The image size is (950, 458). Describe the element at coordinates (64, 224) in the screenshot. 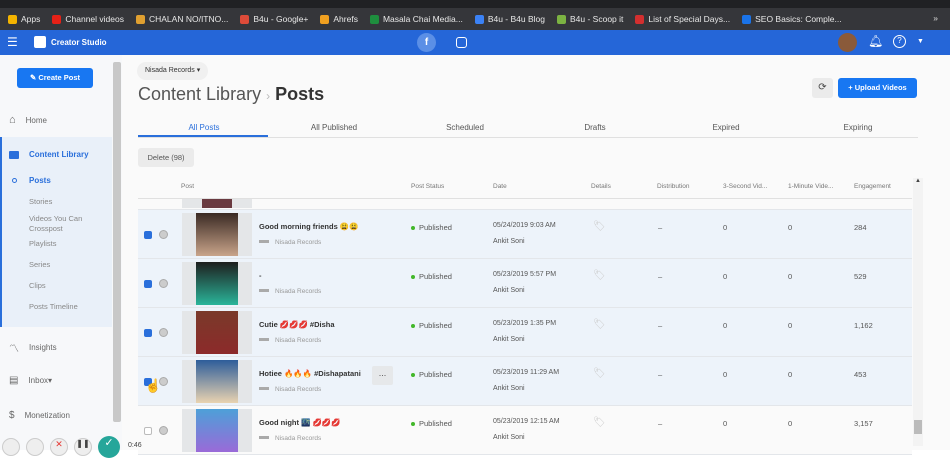

I see `sidebar-item-crosspost: Videos You Can Crosspost` at that location.